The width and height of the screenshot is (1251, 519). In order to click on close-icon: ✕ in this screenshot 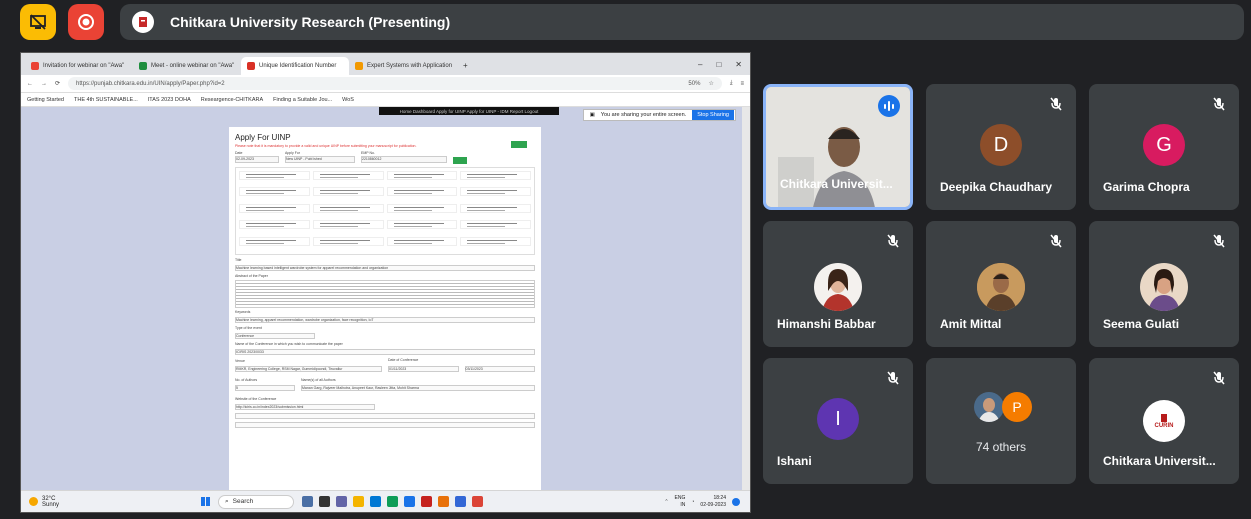, I will do `click(738, 64)`.